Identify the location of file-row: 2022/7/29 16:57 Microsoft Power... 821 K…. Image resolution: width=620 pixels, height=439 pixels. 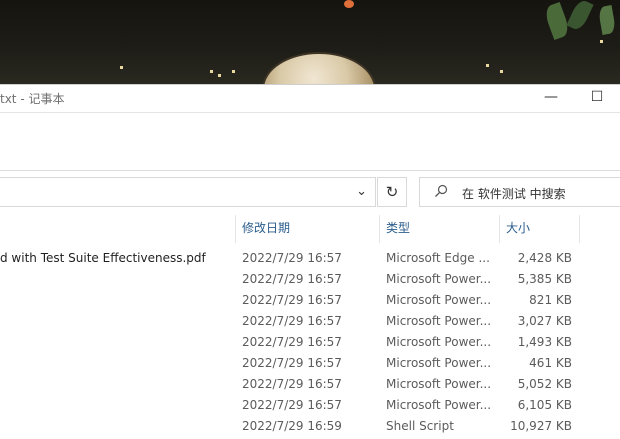
(310, 300).